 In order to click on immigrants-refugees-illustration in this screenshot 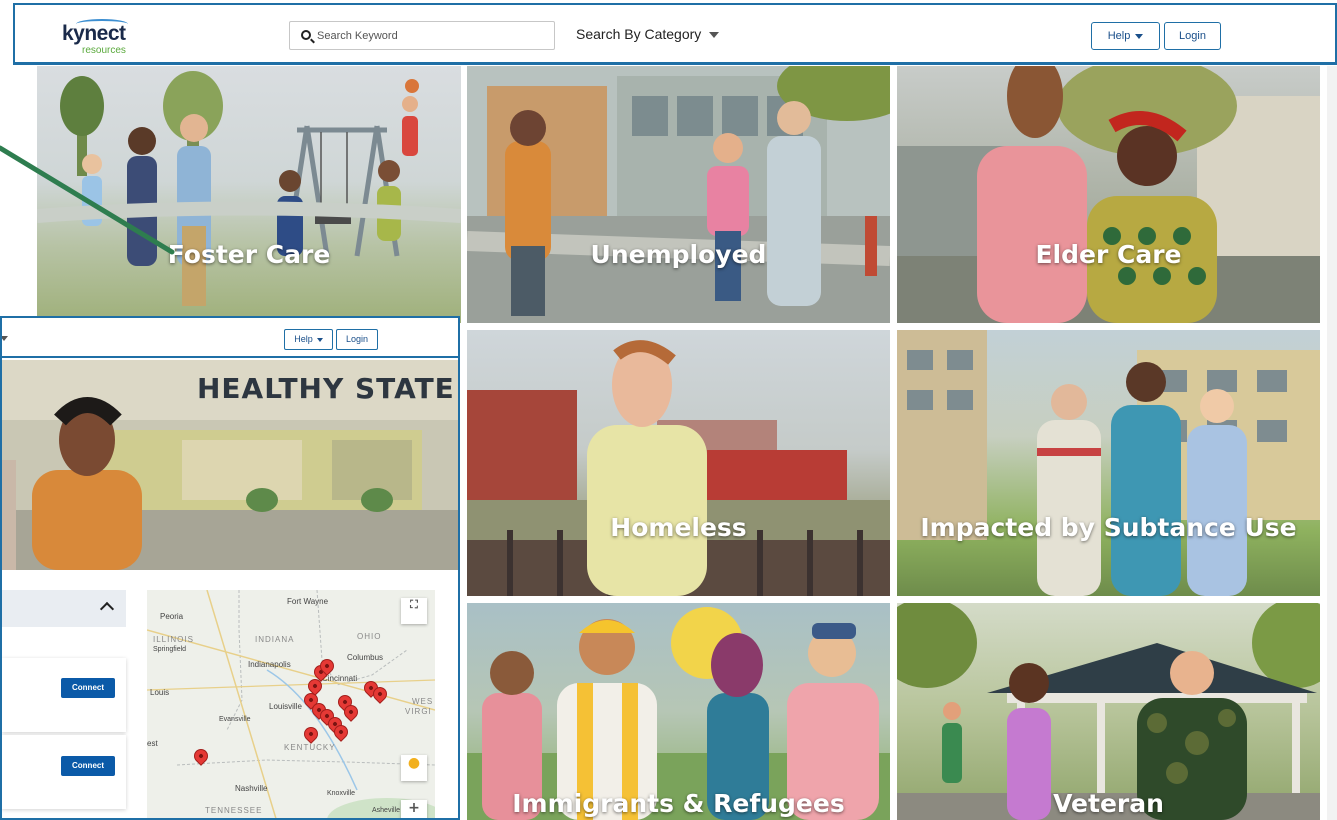, I will do `click(678, 713)`.